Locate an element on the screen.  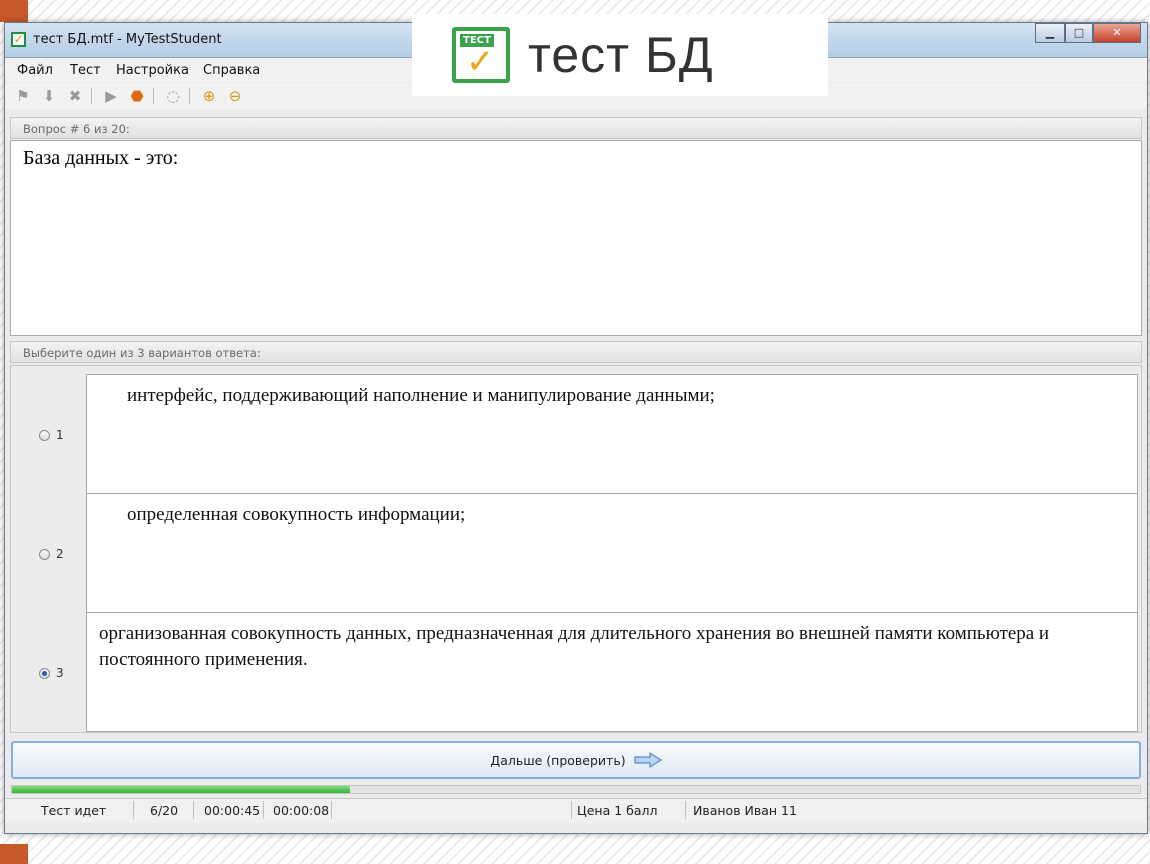
status-price: Цена 1 балл is located at coordinates (617, 810).